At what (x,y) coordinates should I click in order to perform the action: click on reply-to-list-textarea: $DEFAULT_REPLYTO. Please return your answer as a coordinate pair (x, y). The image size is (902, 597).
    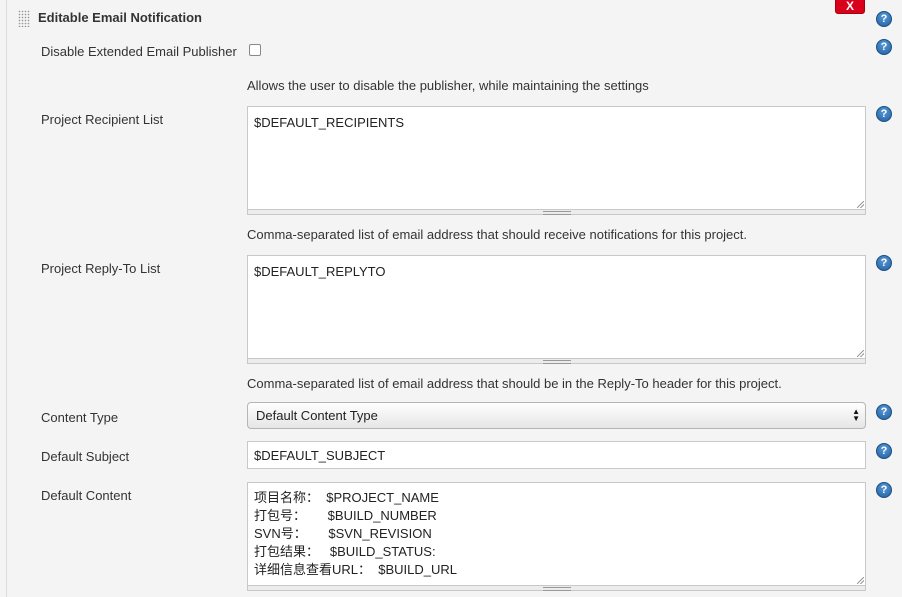
    Looking at the image, I should click on (556, 307).